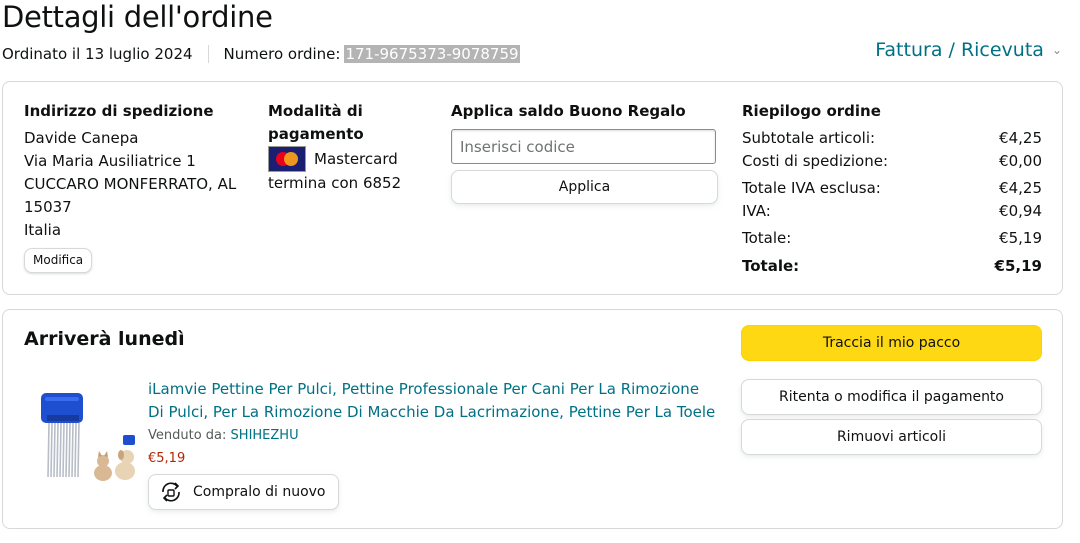 The height and width of the screenshot is (543, 1080). Describe the element at coordinates (48, 207) in the screenshot. I see `address-line: 15037` at that location.